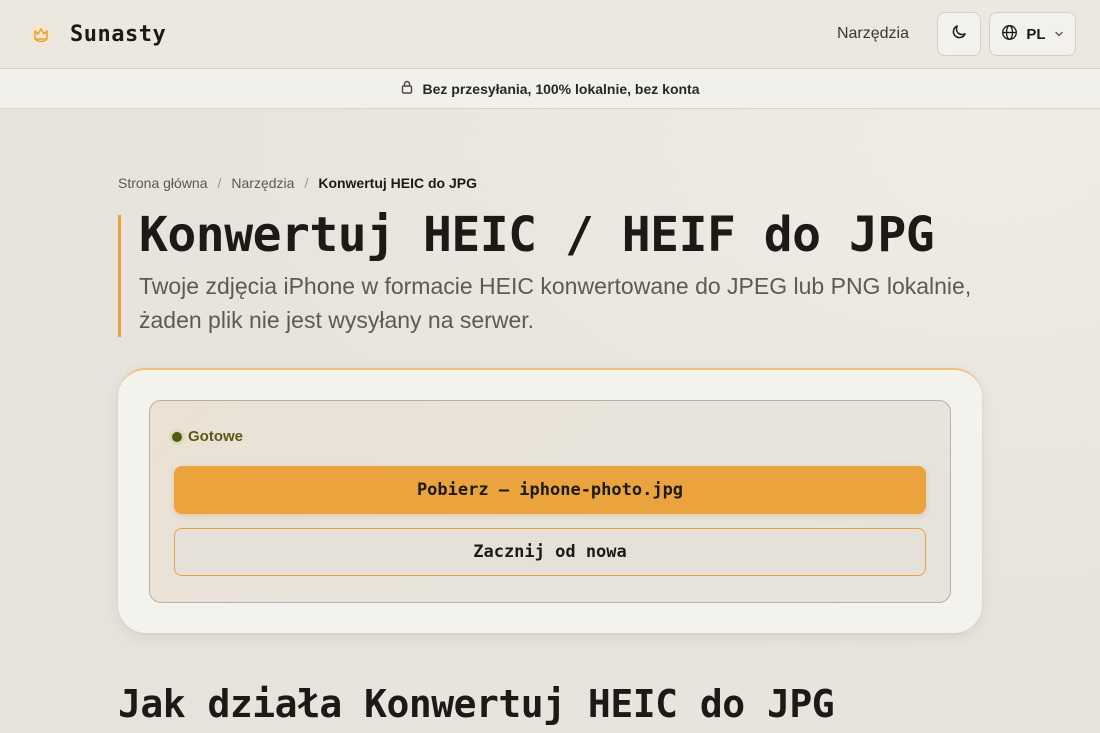 The height and width of the screenshot is (733, 1100). What do you see at coordinates (215, 436) in the screenshot?
I see `status-label: Gotowe` at bounding box center [215, 436].